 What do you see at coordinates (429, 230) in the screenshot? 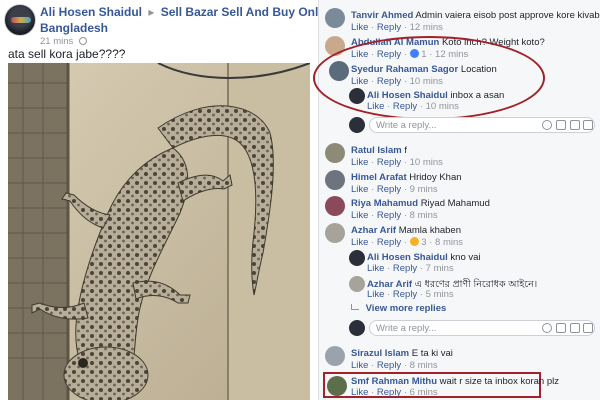
I see `comment-text: Mamla khaben` at bounding box center [429, 230].